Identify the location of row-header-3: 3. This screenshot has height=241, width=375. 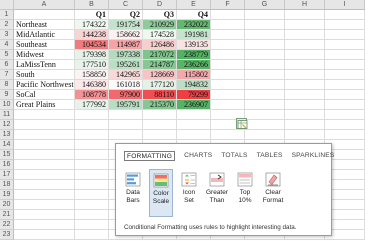
(7, 35).